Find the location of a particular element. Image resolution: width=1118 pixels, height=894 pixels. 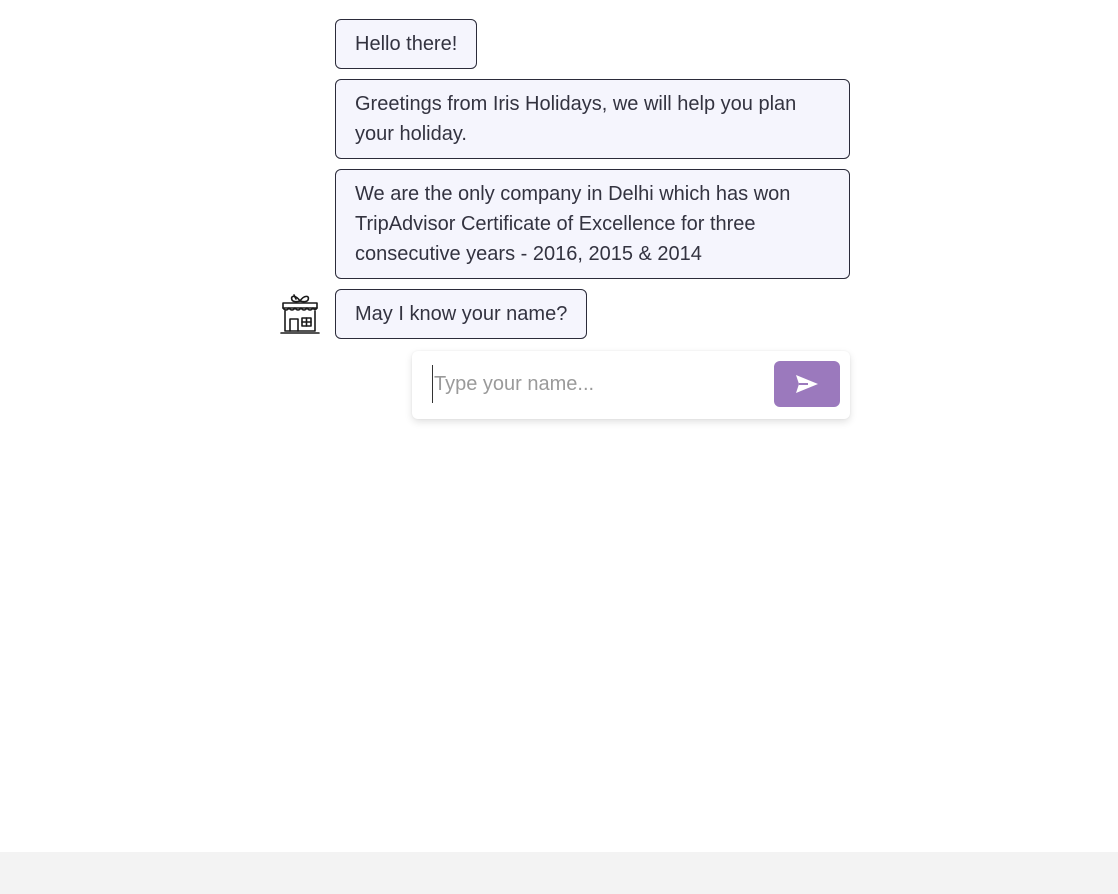

name-input is located at coordinates (598, 384).